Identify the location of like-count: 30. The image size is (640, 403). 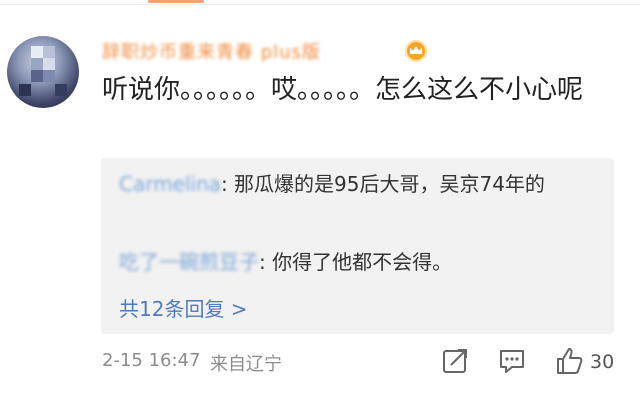
(602, 362).